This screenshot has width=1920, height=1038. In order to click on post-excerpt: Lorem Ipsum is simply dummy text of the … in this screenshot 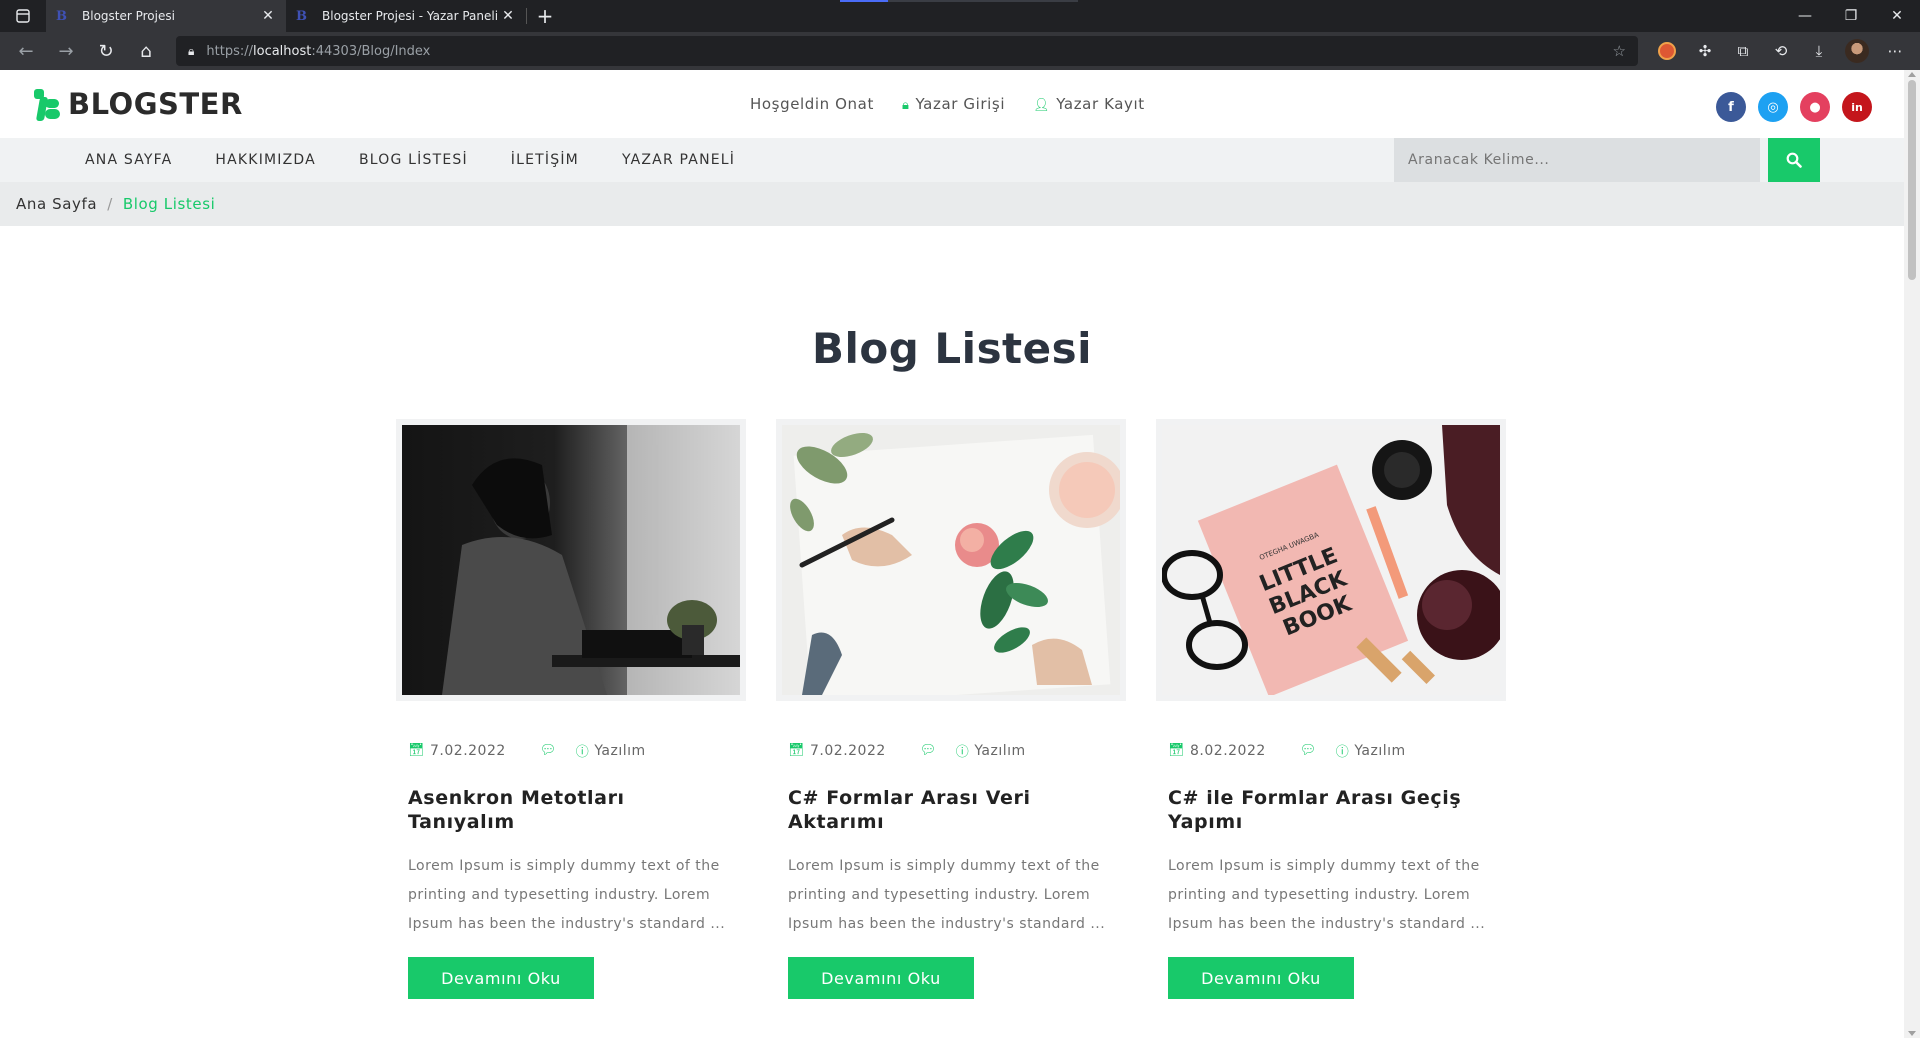, I will do `click(567, 895)`.